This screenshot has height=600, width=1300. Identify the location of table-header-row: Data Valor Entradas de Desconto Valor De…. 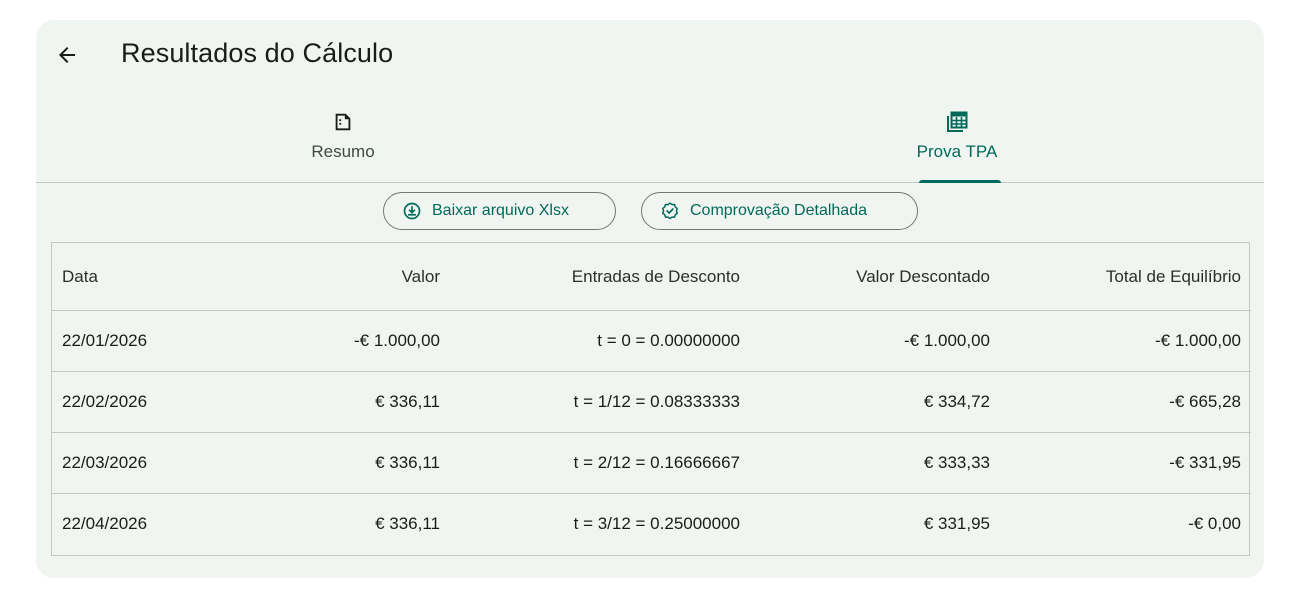
(651, 277).